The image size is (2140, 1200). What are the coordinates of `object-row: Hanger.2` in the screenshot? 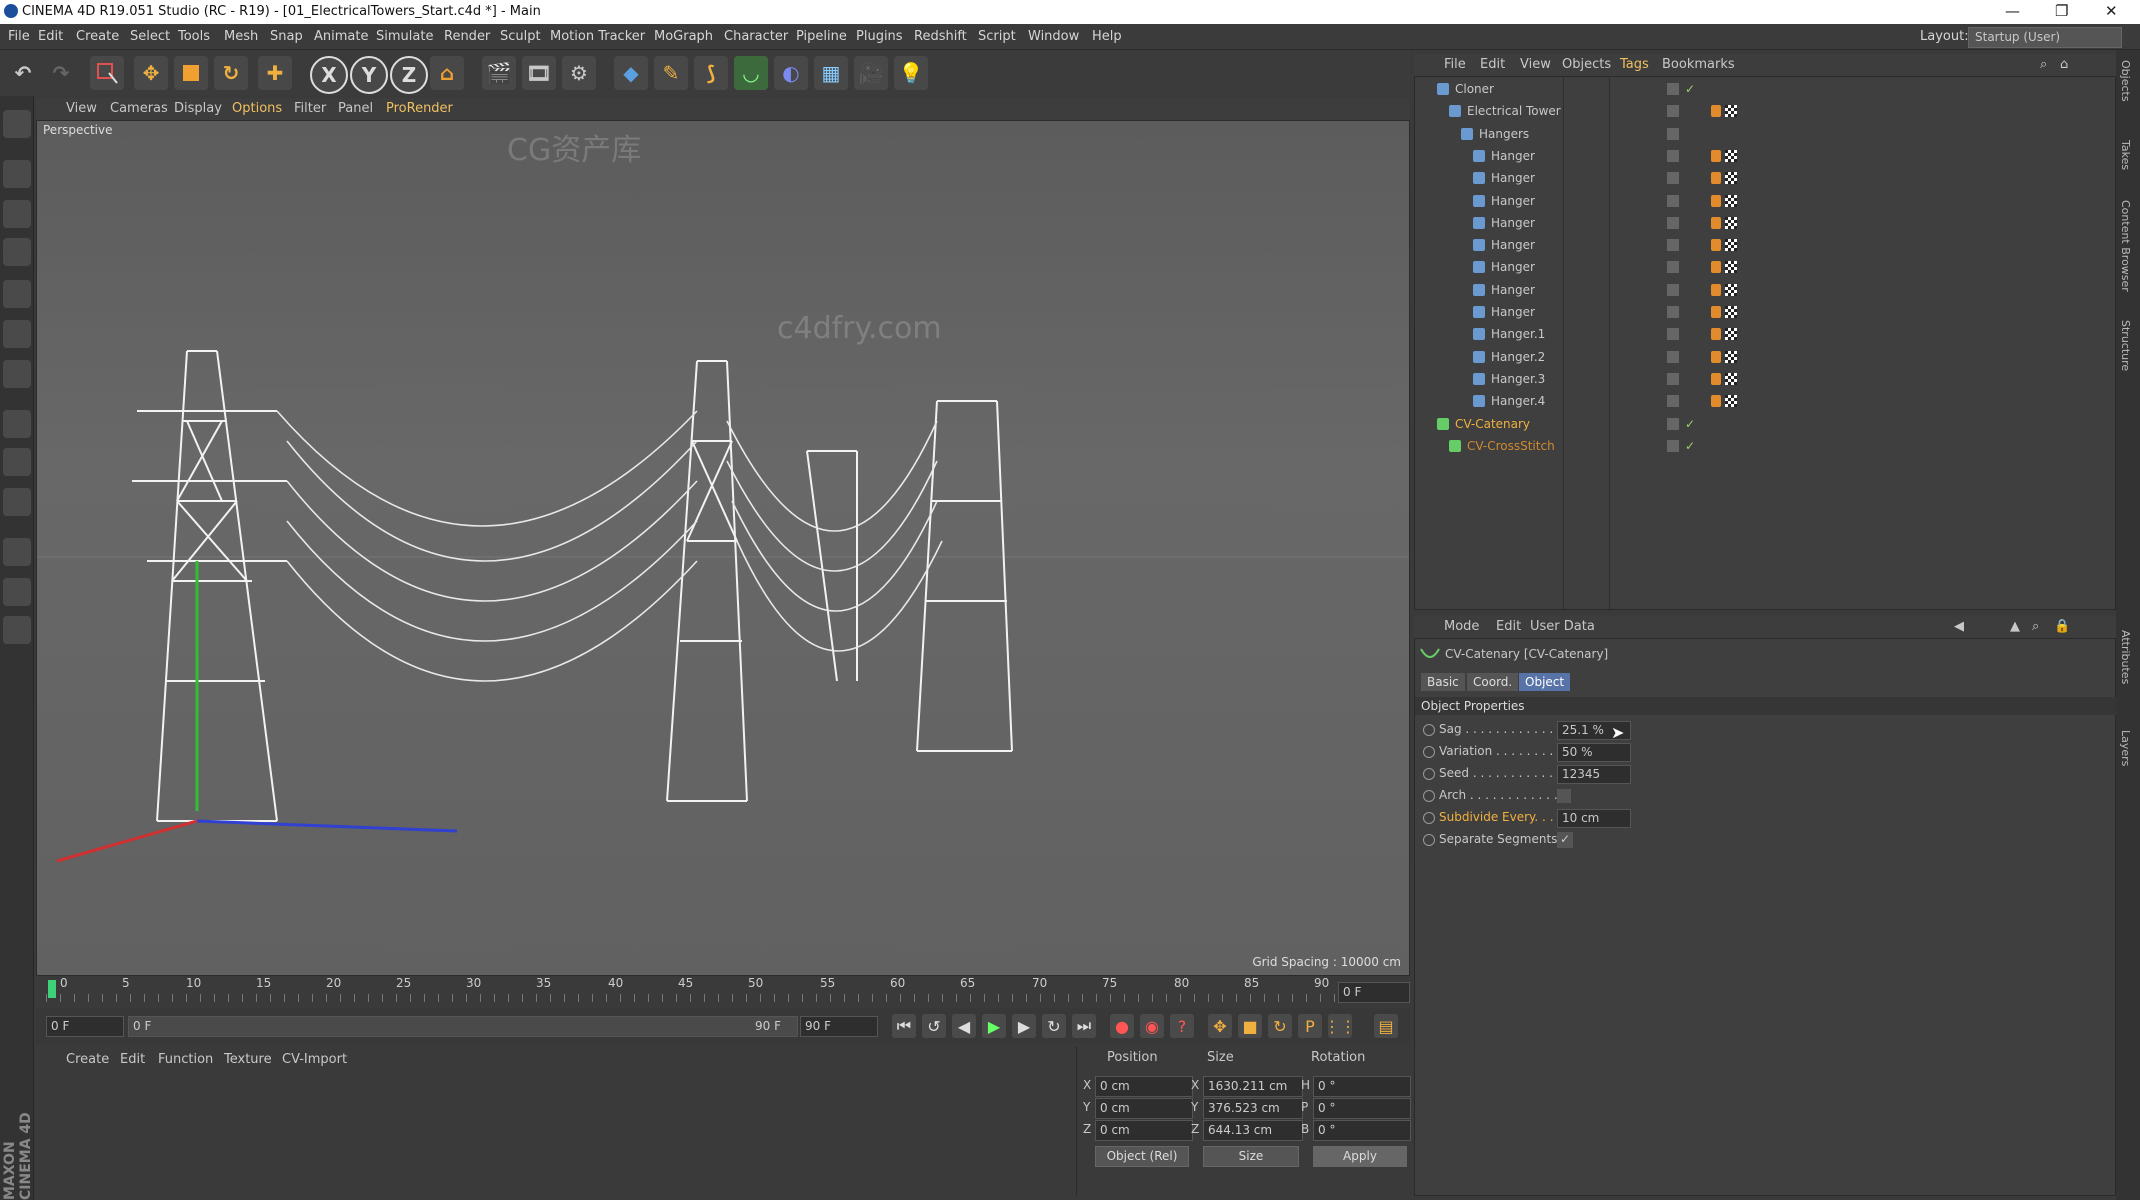 It's located at (1766, 358).